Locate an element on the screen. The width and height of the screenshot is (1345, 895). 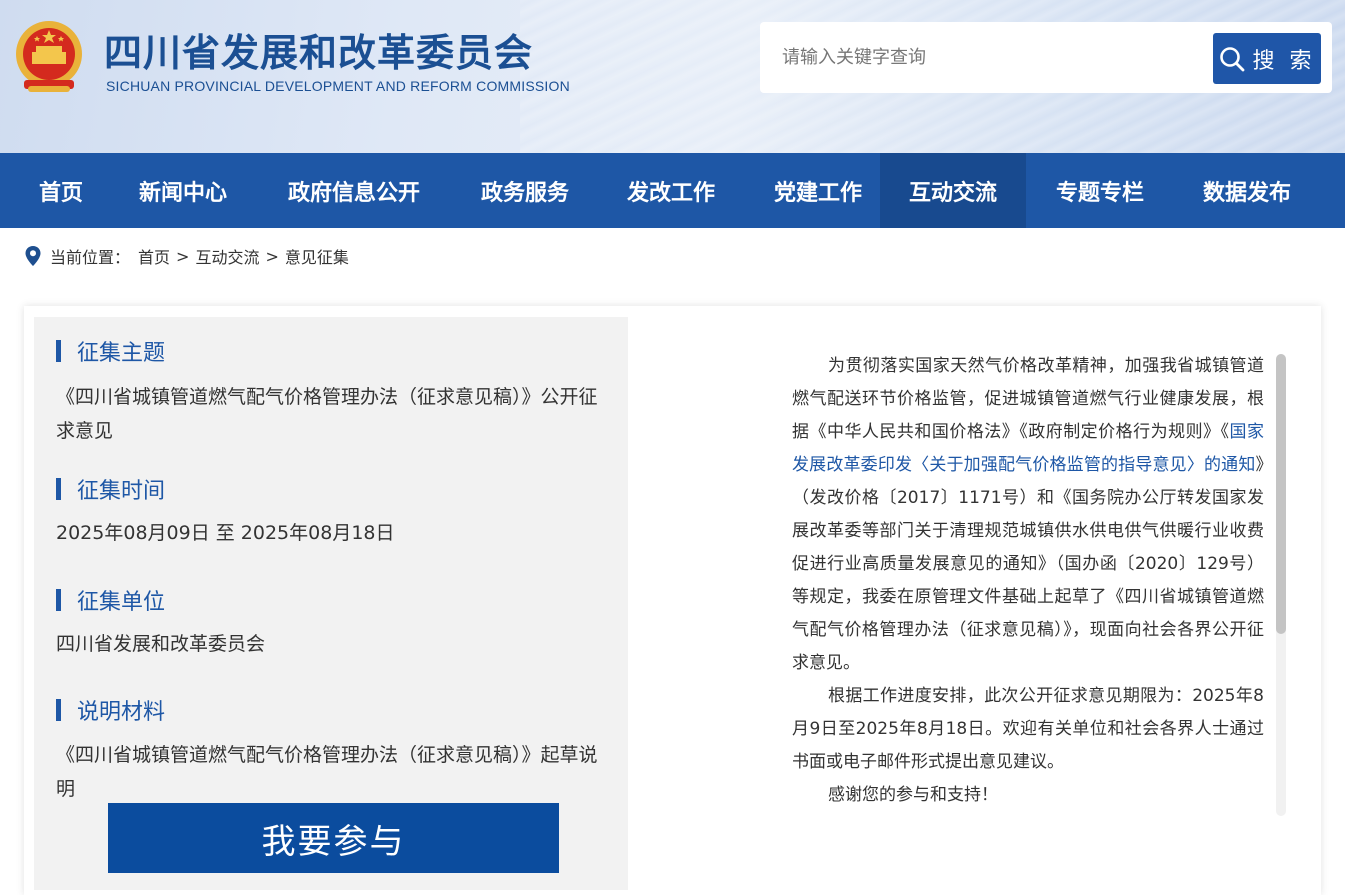
time-heading: 征集时间 is located at coordinates (121, 491).